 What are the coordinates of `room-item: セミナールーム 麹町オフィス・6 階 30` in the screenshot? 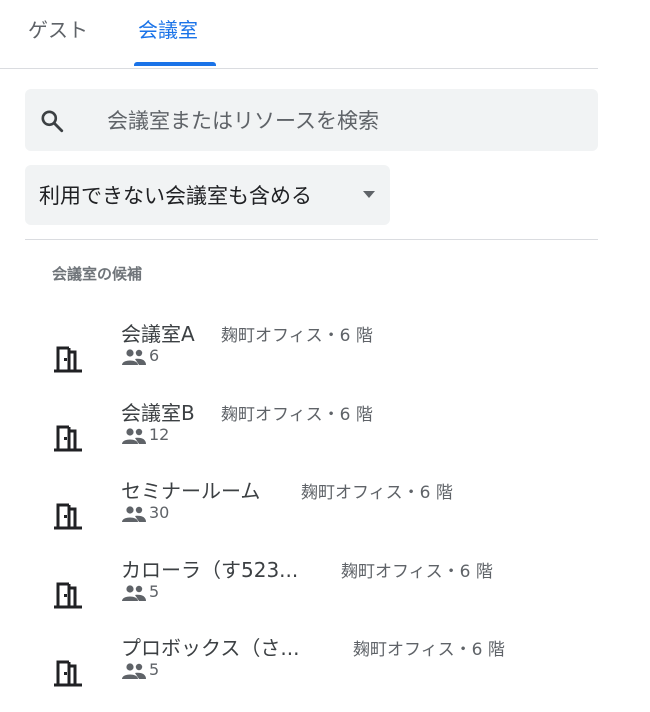 It's located at (315, 511).